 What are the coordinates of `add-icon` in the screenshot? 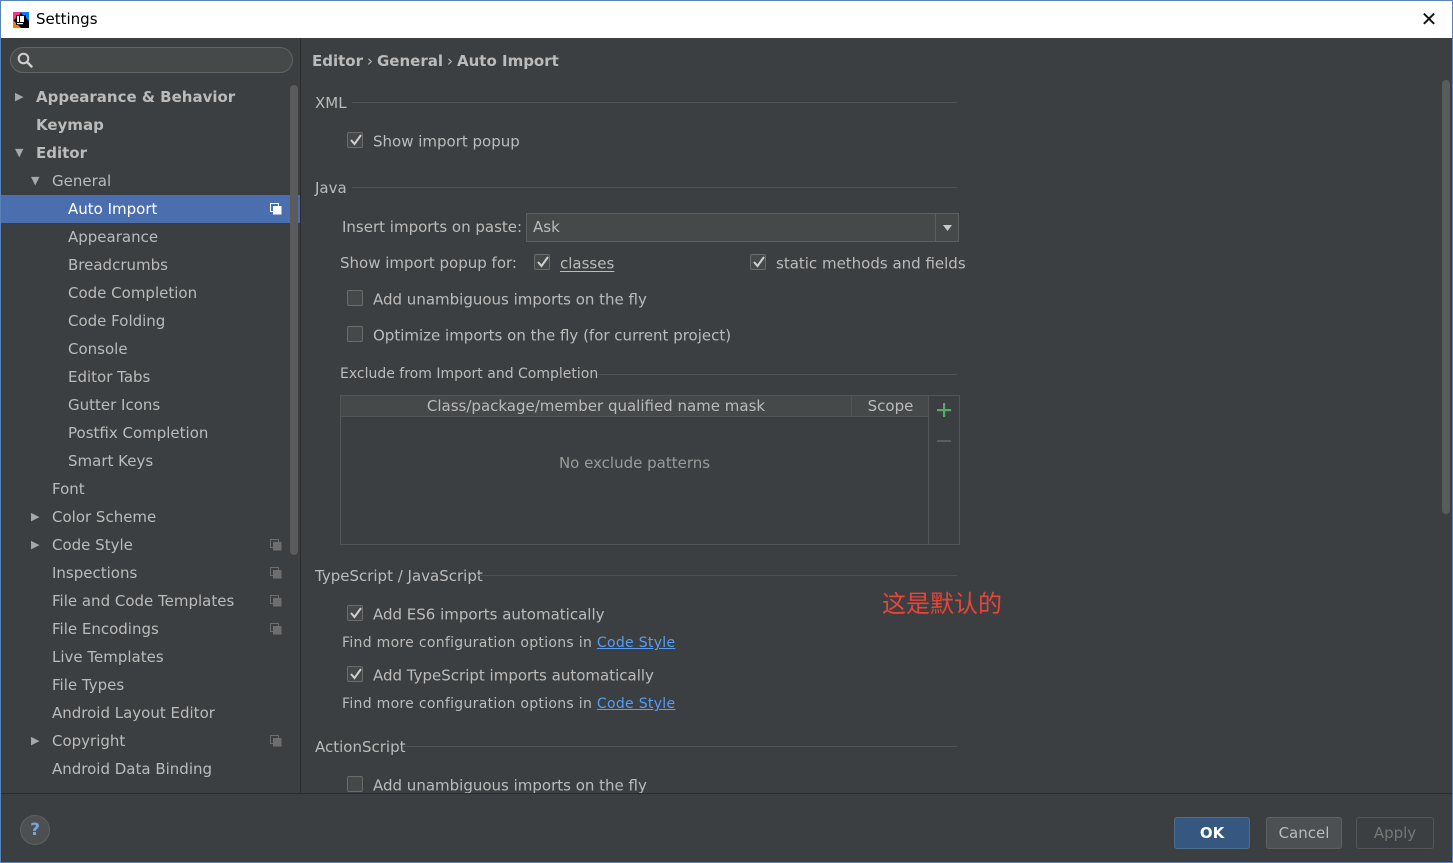 It's located at (944, 410).